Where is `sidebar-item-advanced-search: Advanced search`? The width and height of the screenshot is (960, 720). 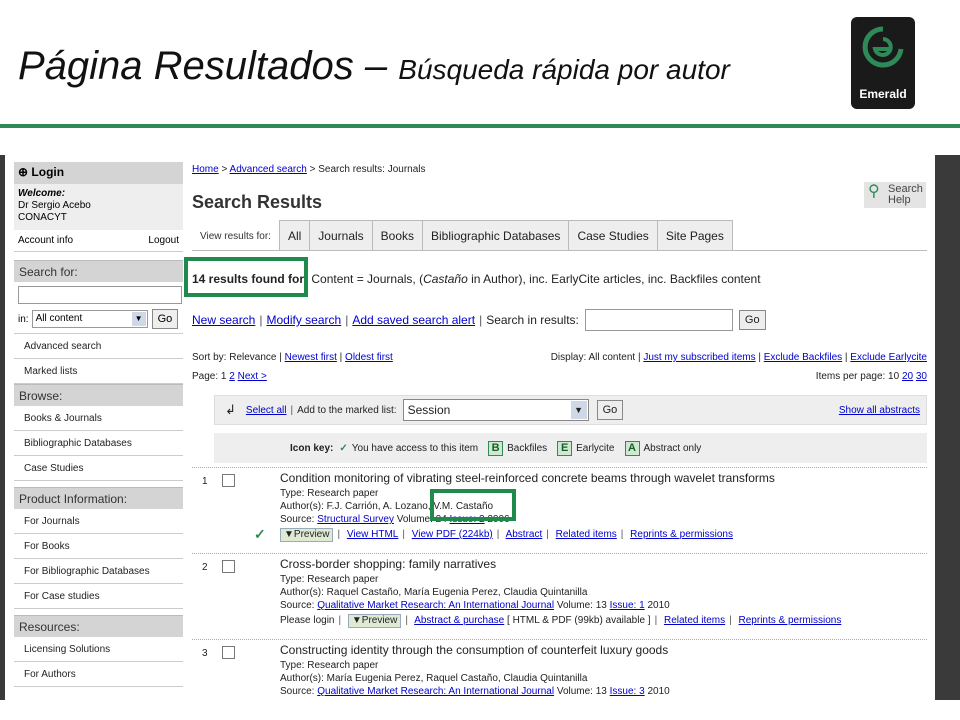
sidebar-item-advanced-search: Advanced search is located at coordinates (98, 346).